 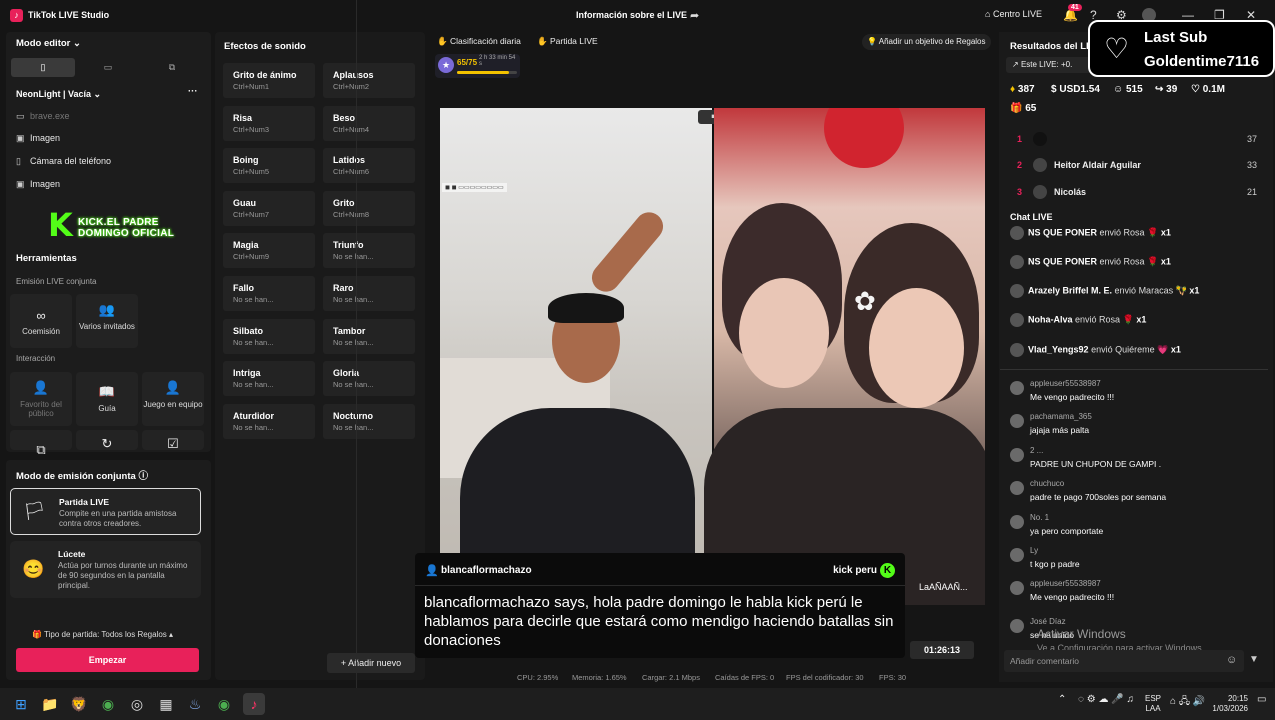 What do you see at coordinates (369, 123) in the screenshot?
I see `sound-button: Beso Ctrl+Num4` at bounding box center [369, 123].